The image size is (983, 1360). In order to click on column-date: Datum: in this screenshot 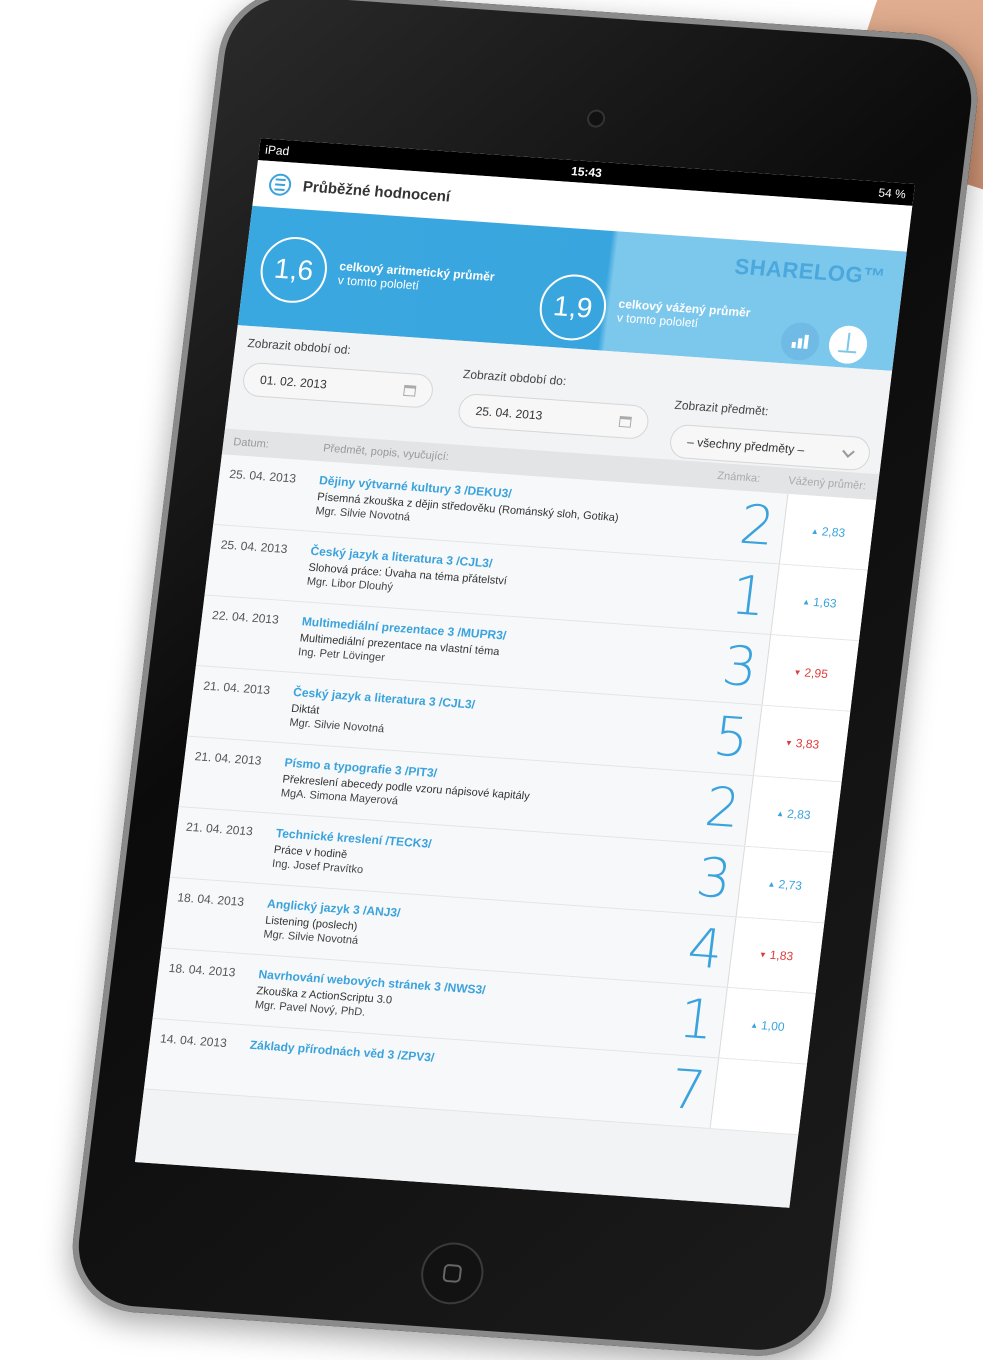, I will do `click(251, 443)`.